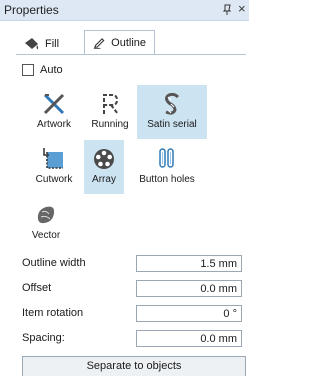  What do you see at coordinates (172, 124) in the screenshot?
I see `tool-satin-serial-label: Satin serial` at bounding box center [172, 124].